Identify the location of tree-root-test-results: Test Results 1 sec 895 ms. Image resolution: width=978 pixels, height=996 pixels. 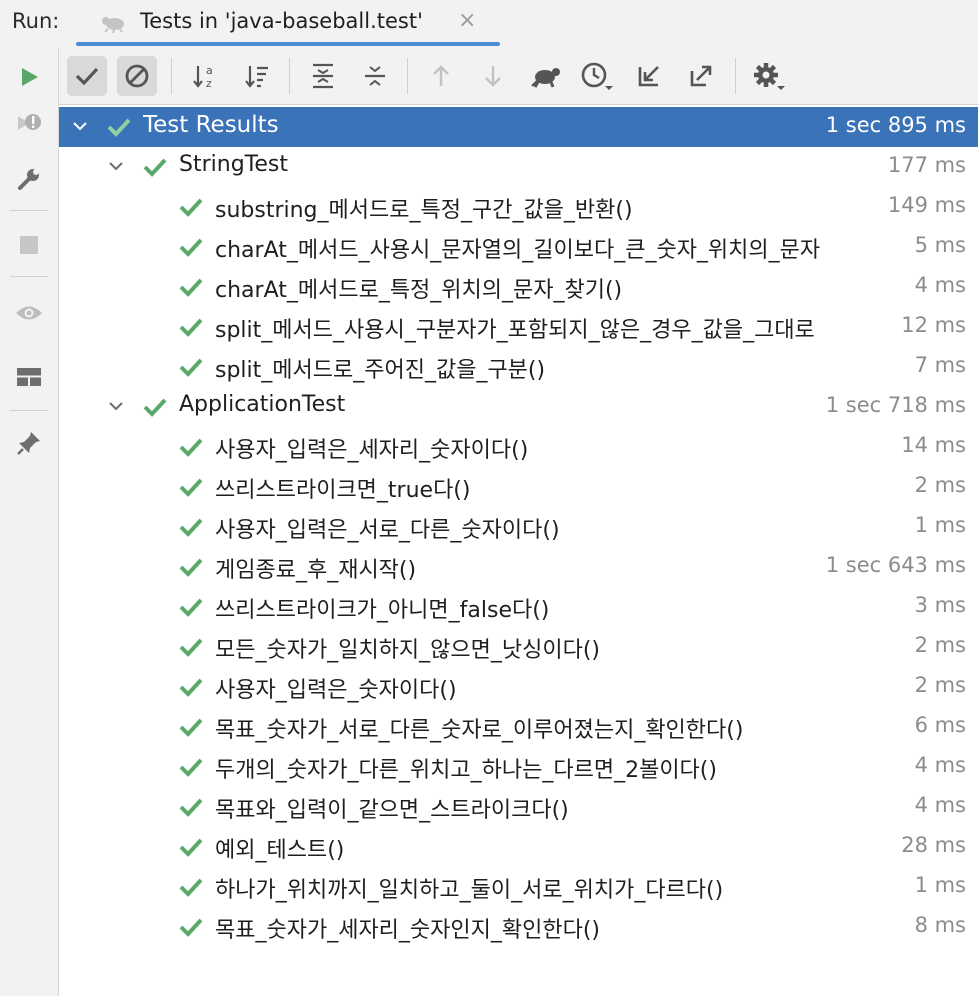
(518, 127).